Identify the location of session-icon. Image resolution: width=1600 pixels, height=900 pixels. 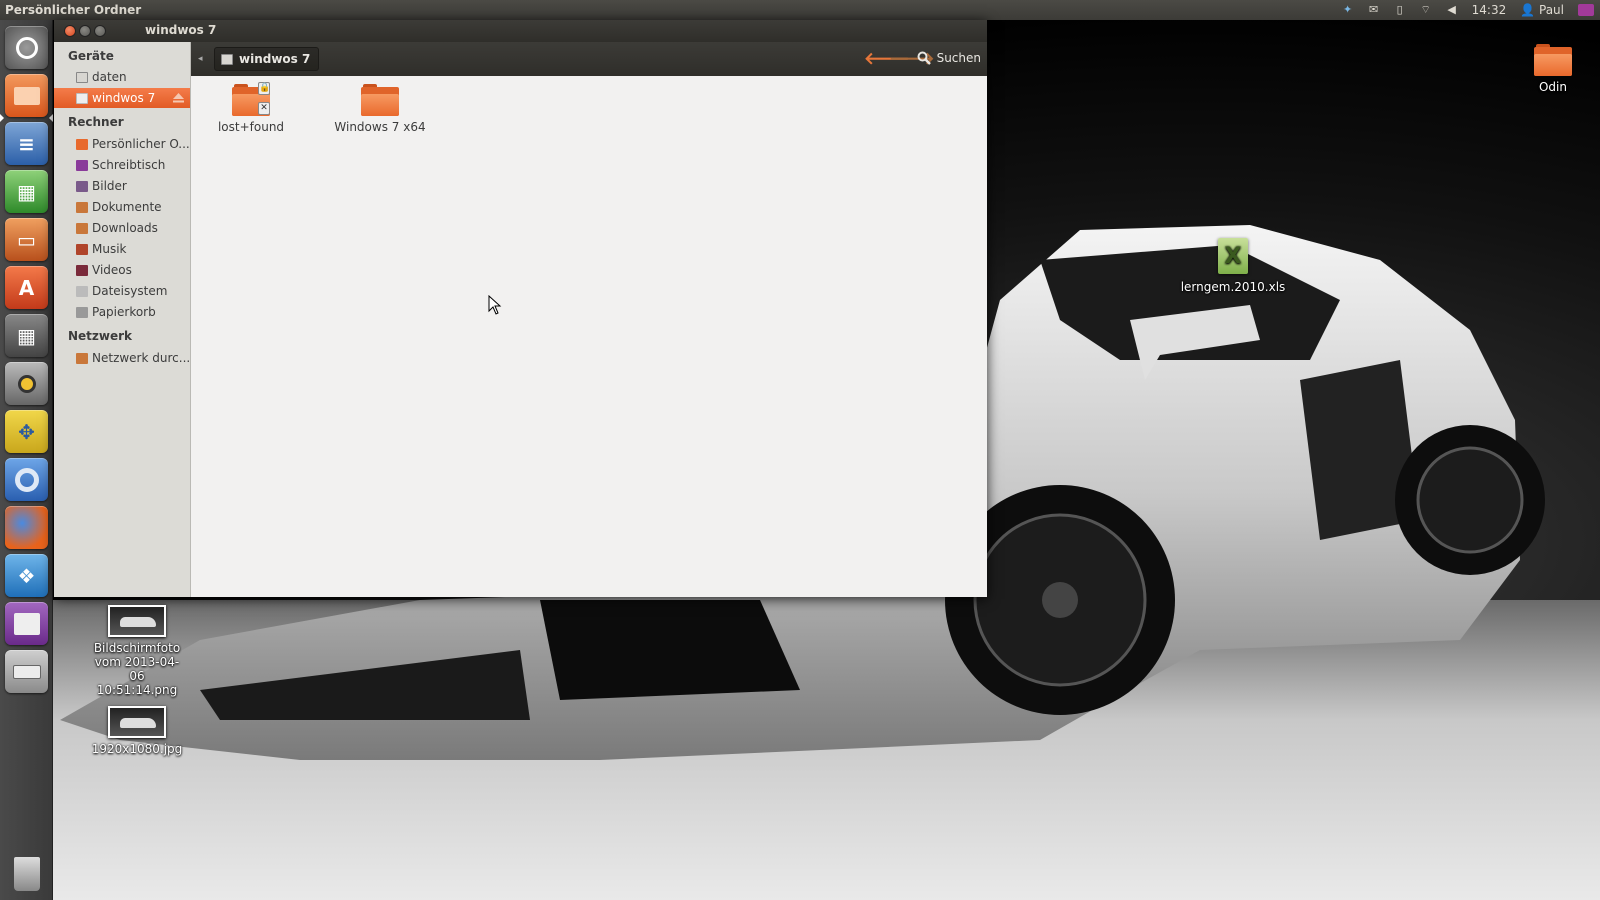
(1586, 10).